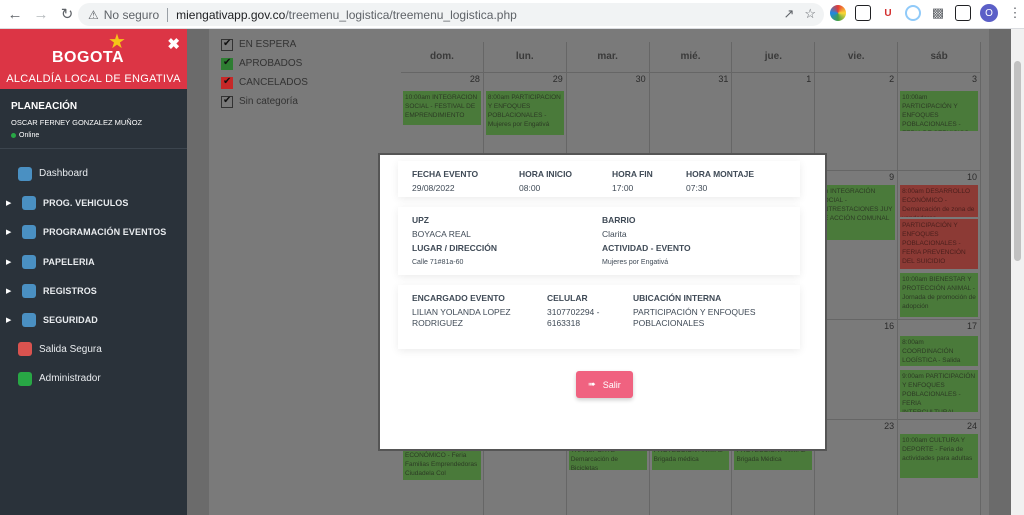 The width and height of the screenshot is (1024, 515). What do you see at coordinates (888, 13) in the screenshot?
I see `shield-extension-icon: U` at bounding box center [888, 13].